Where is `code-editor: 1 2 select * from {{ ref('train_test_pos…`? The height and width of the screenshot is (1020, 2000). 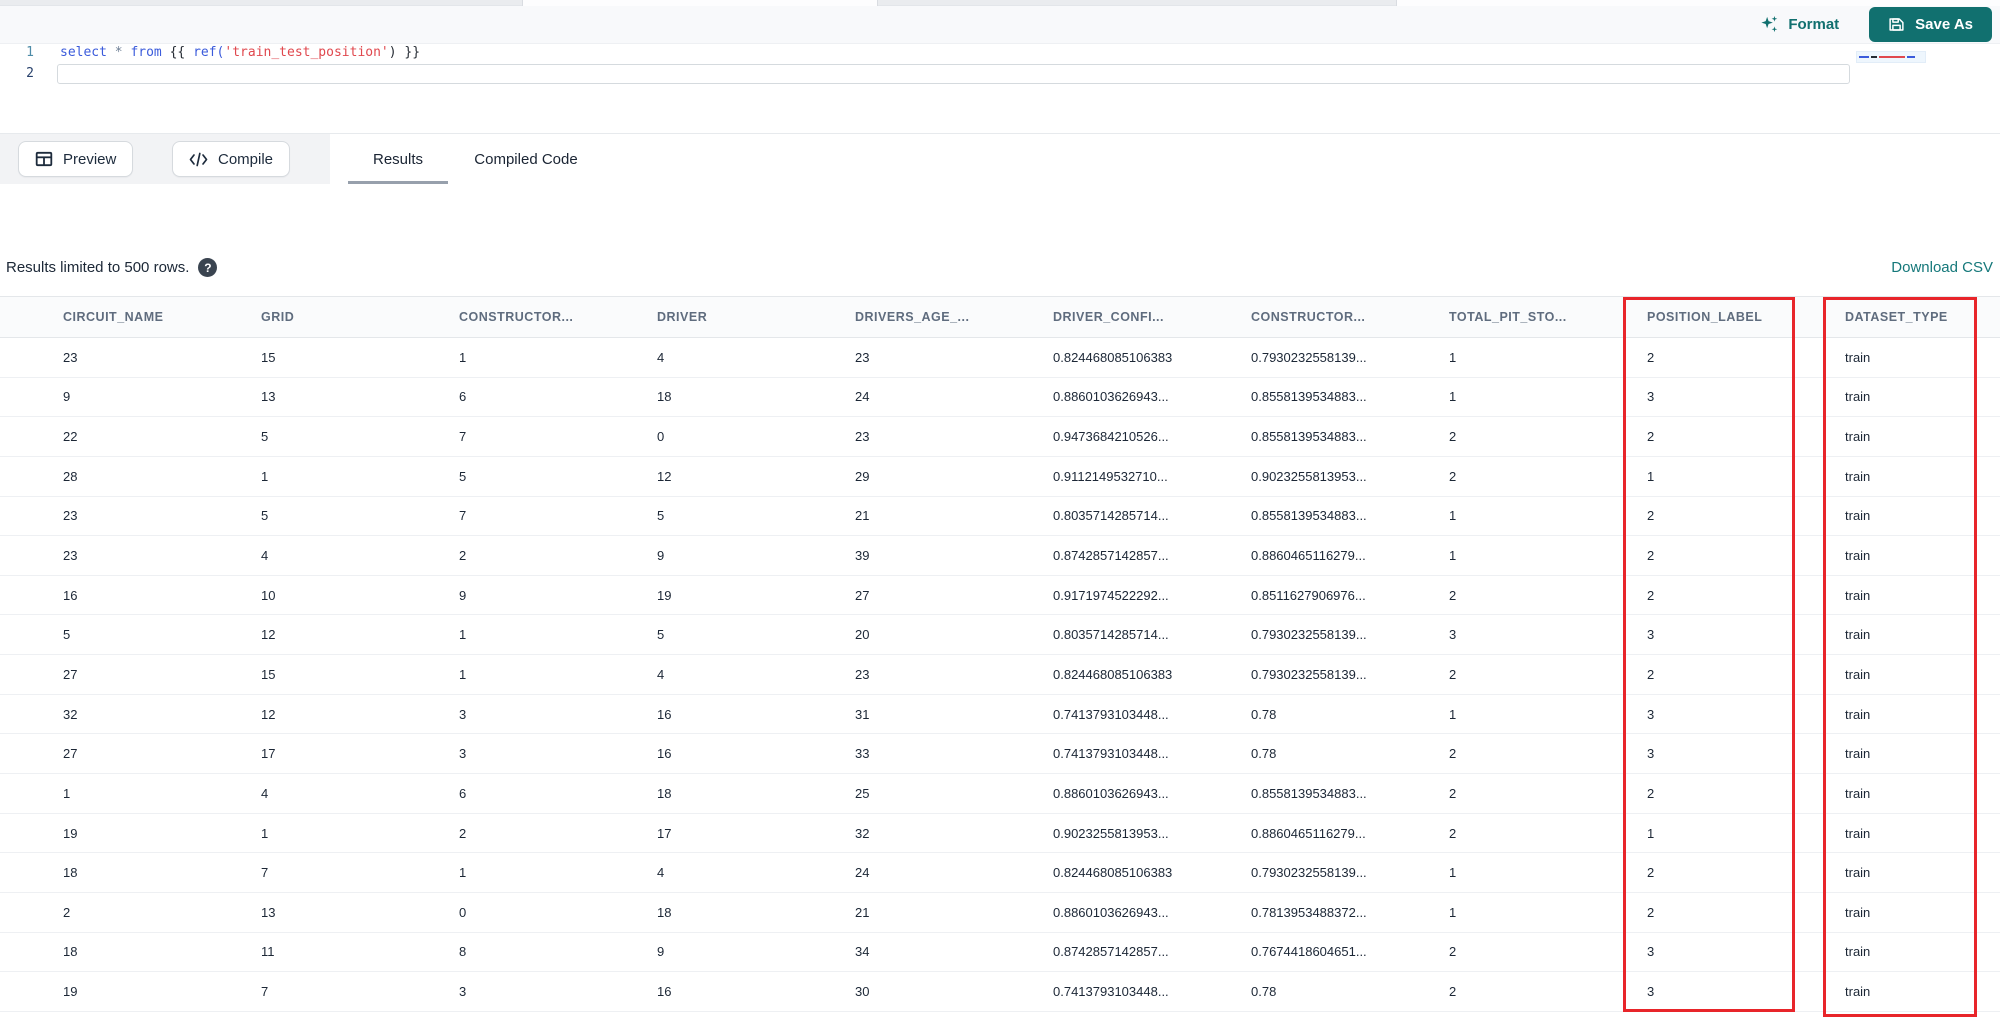
code-editor: 1 2 select * from {{ ref('train_test_pos… is located at coordinates (1000, 88).